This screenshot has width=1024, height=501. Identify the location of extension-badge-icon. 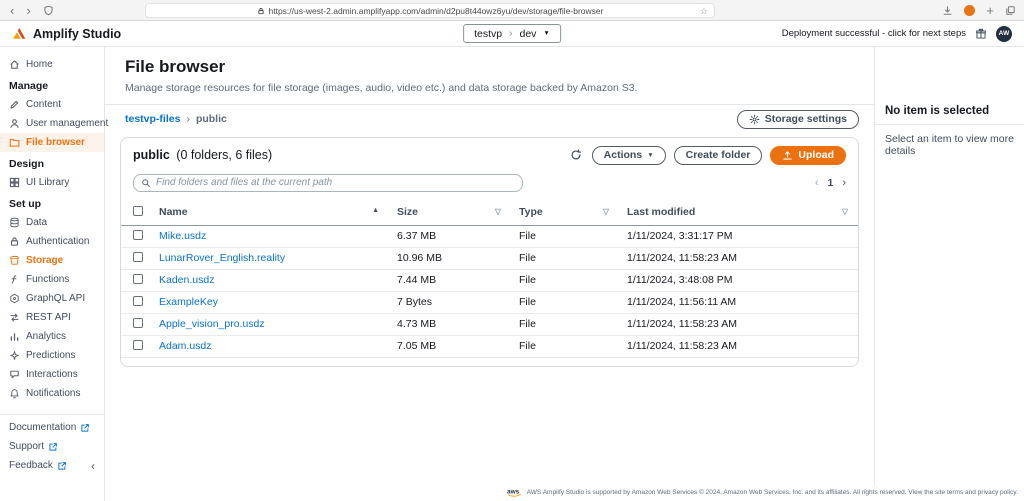
(970, 10).